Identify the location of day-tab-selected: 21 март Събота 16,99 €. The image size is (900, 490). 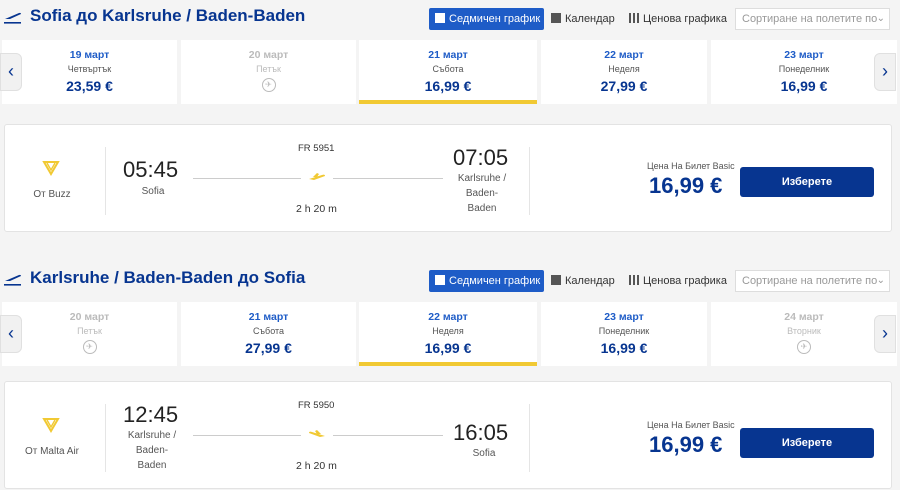
(448, 72).